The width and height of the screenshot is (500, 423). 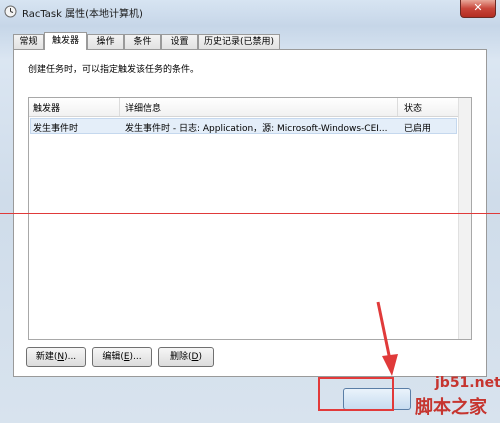 I want to click on watermark-brand: 脚本之家, so click(x=451, y=407).